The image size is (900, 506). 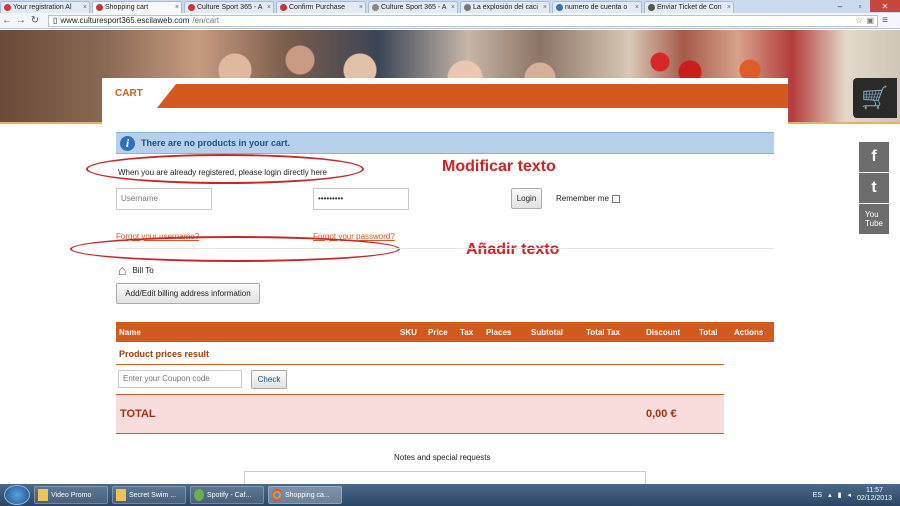 I want to click on taskbar-item: Video Promo, so click(x=71, y=495).